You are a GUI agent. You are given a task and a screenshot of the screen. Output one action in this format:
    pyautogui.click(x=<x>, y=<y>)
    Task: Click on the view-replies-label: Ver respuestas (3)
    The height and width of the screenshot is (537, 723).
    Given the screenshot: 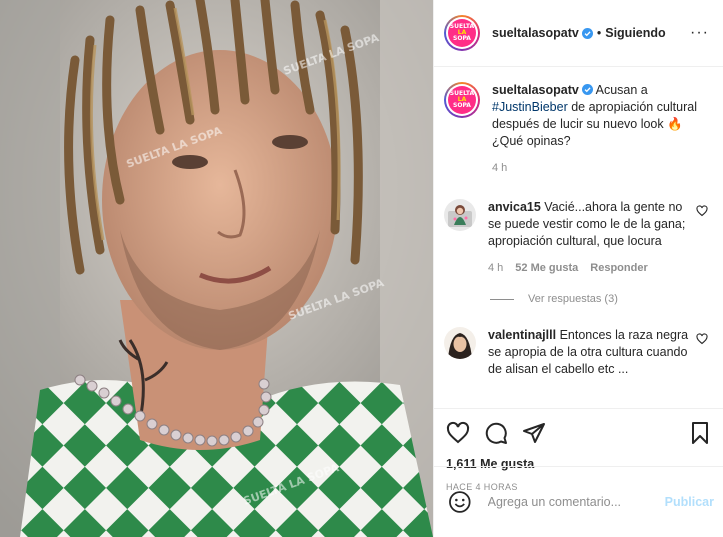 What is the action you would take?
    pyautogui.click(x=573, y=299)
    